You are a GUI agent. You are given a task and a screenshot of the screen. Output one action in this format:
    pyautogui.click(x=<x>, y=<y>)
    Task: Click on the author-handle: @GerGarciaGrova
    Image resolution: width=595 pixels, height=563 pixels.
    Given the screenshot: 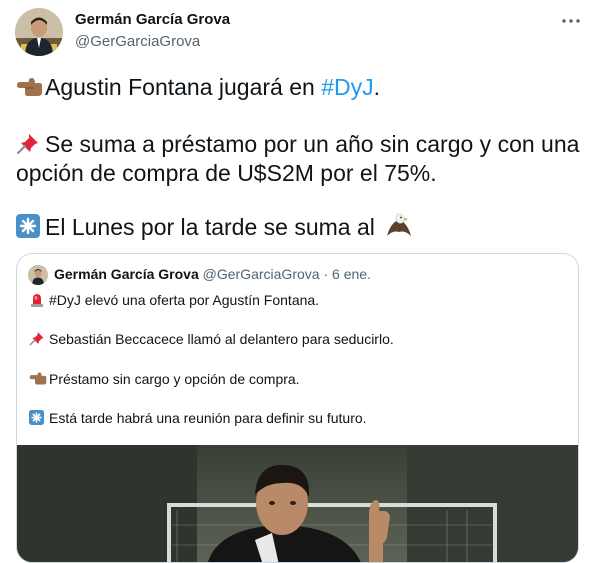 What is the action you would take?
    pyautogui.click(x=137, y=41)
    